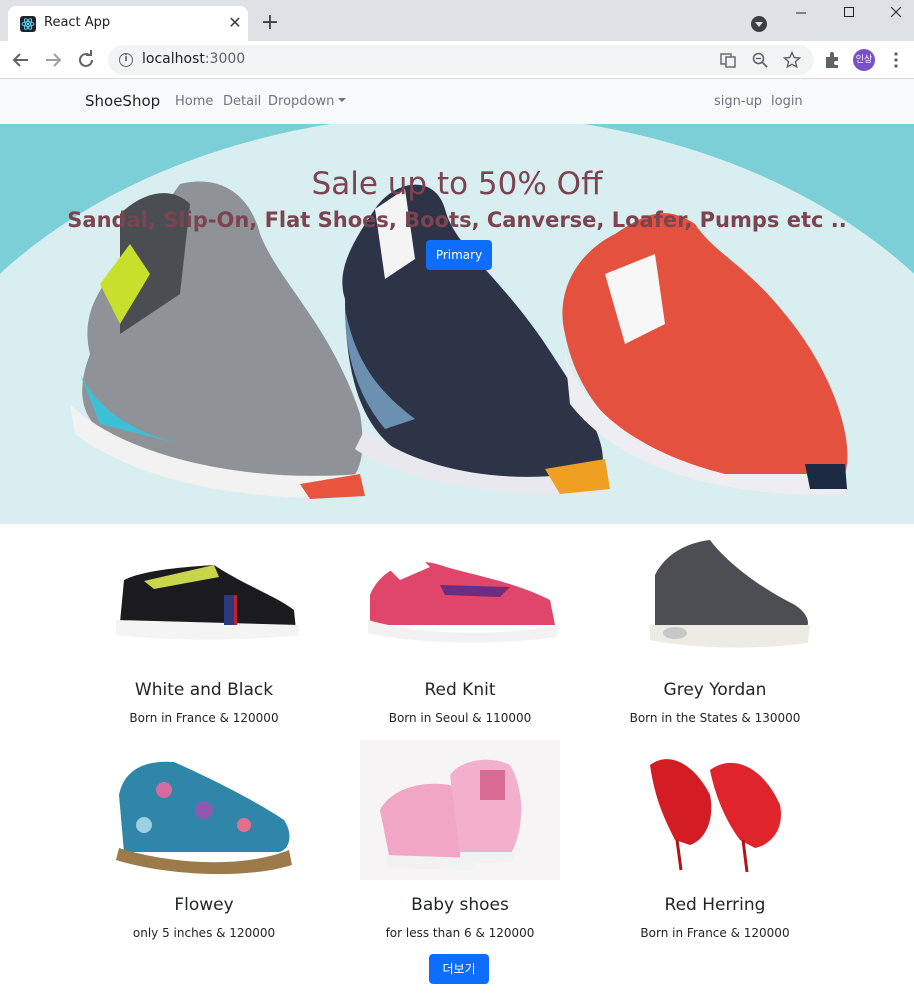 Image resolution: width=914 pixels, height=1004 pixels. I want to click on product-card: Flowey only 5 inches & 120000, so click(204, 845).